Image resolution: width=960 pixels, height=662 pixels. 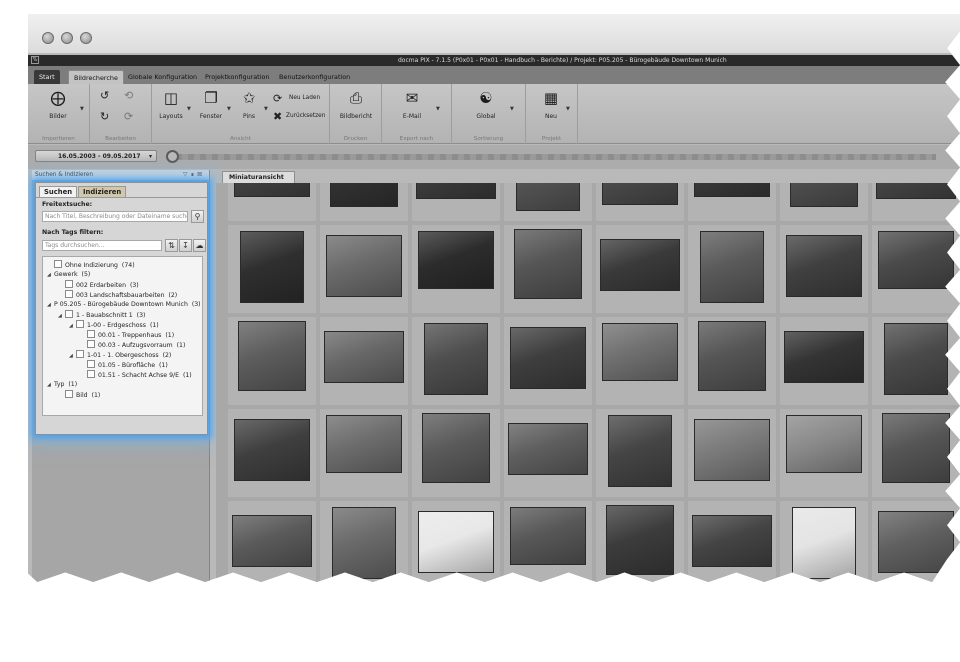 What do you see at coordinates (305, 116) in the screenshot?
I see `zuruecksetzen-button: Zurücksetzen` at bounding box center [305, 116].